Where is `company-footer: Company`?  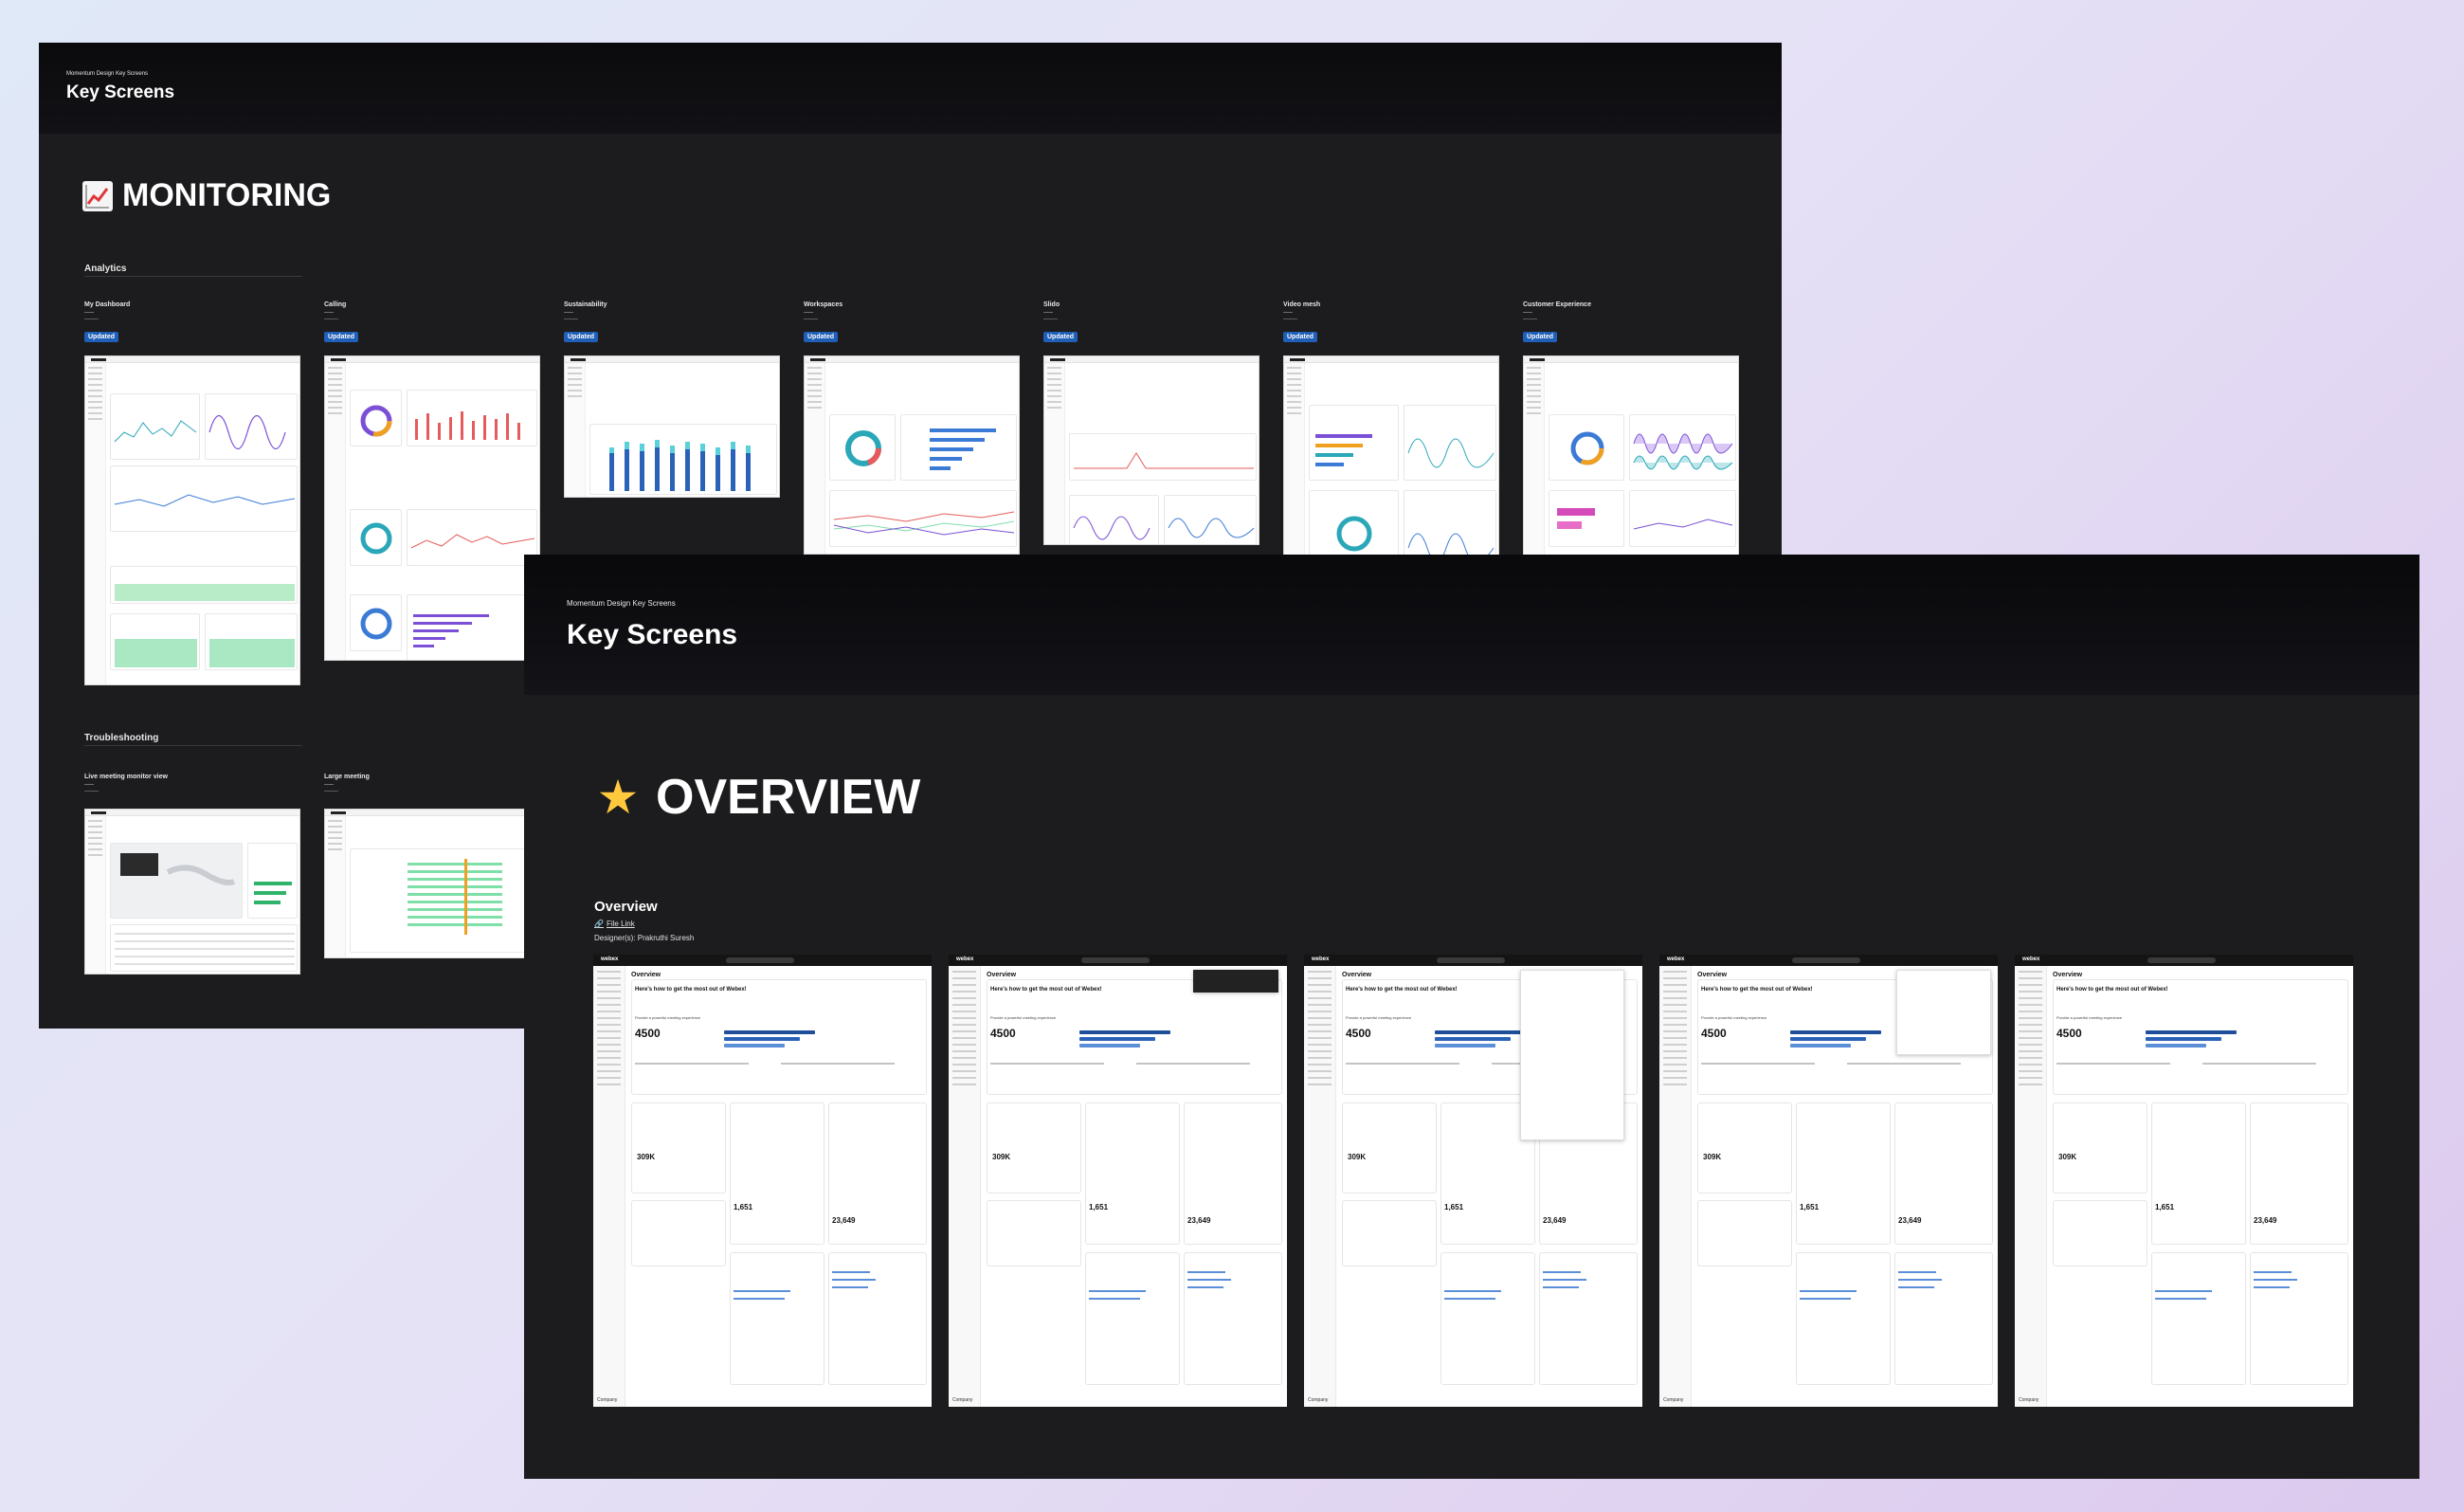 company-footer: Company is located at coordinates (1318, 1400).